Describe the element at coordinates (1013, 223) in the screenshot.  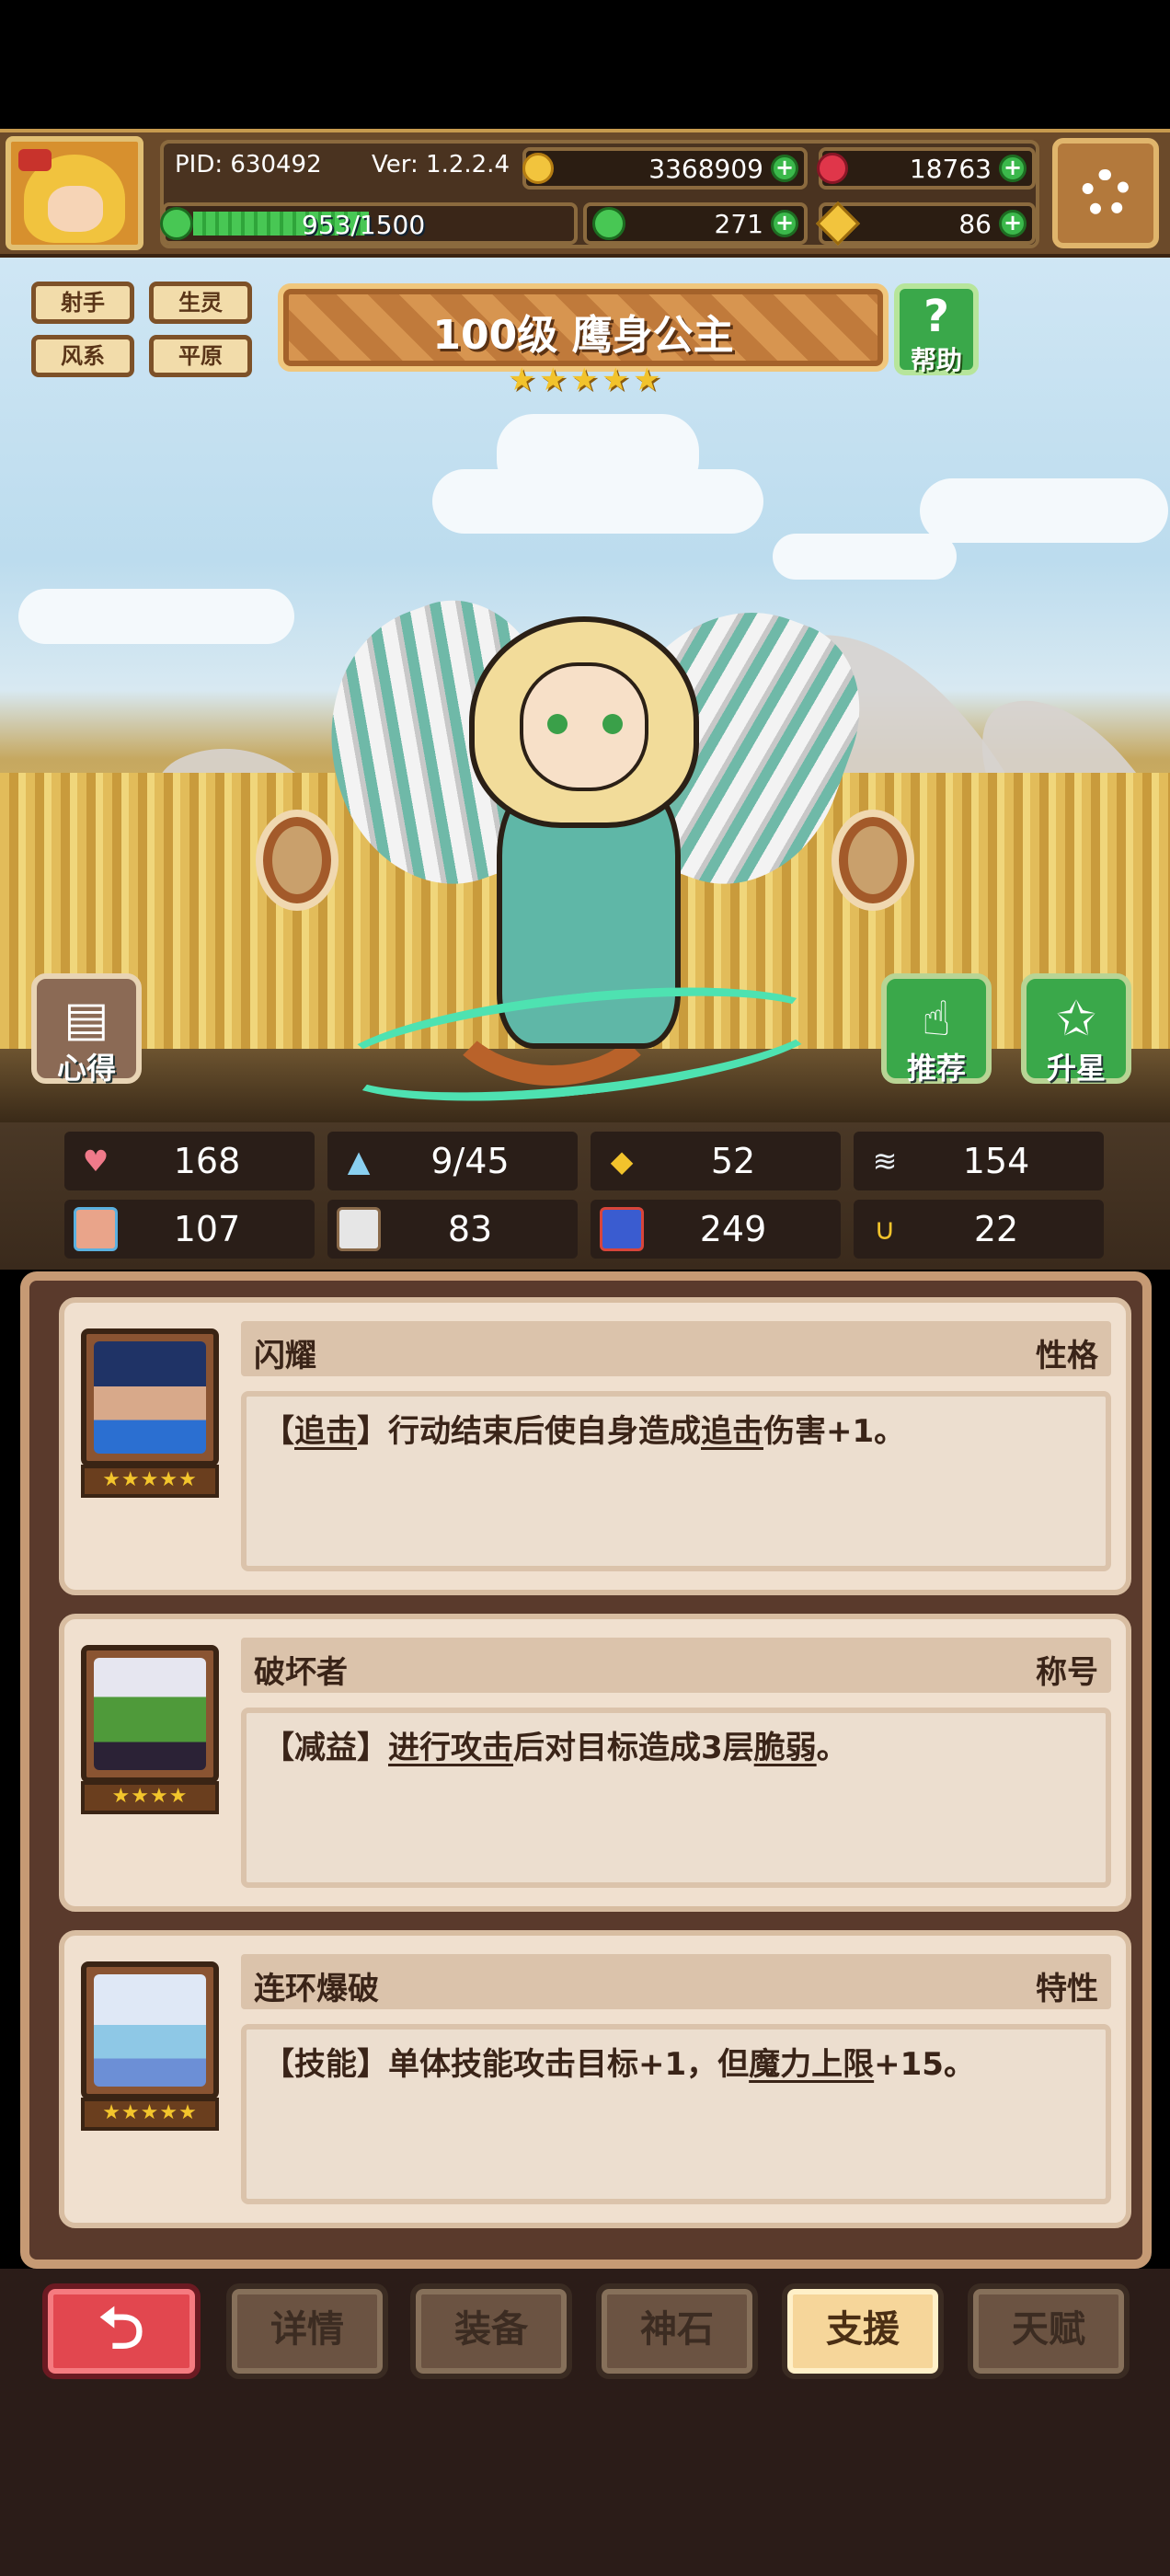
I see `add-key-button: +` at that location.